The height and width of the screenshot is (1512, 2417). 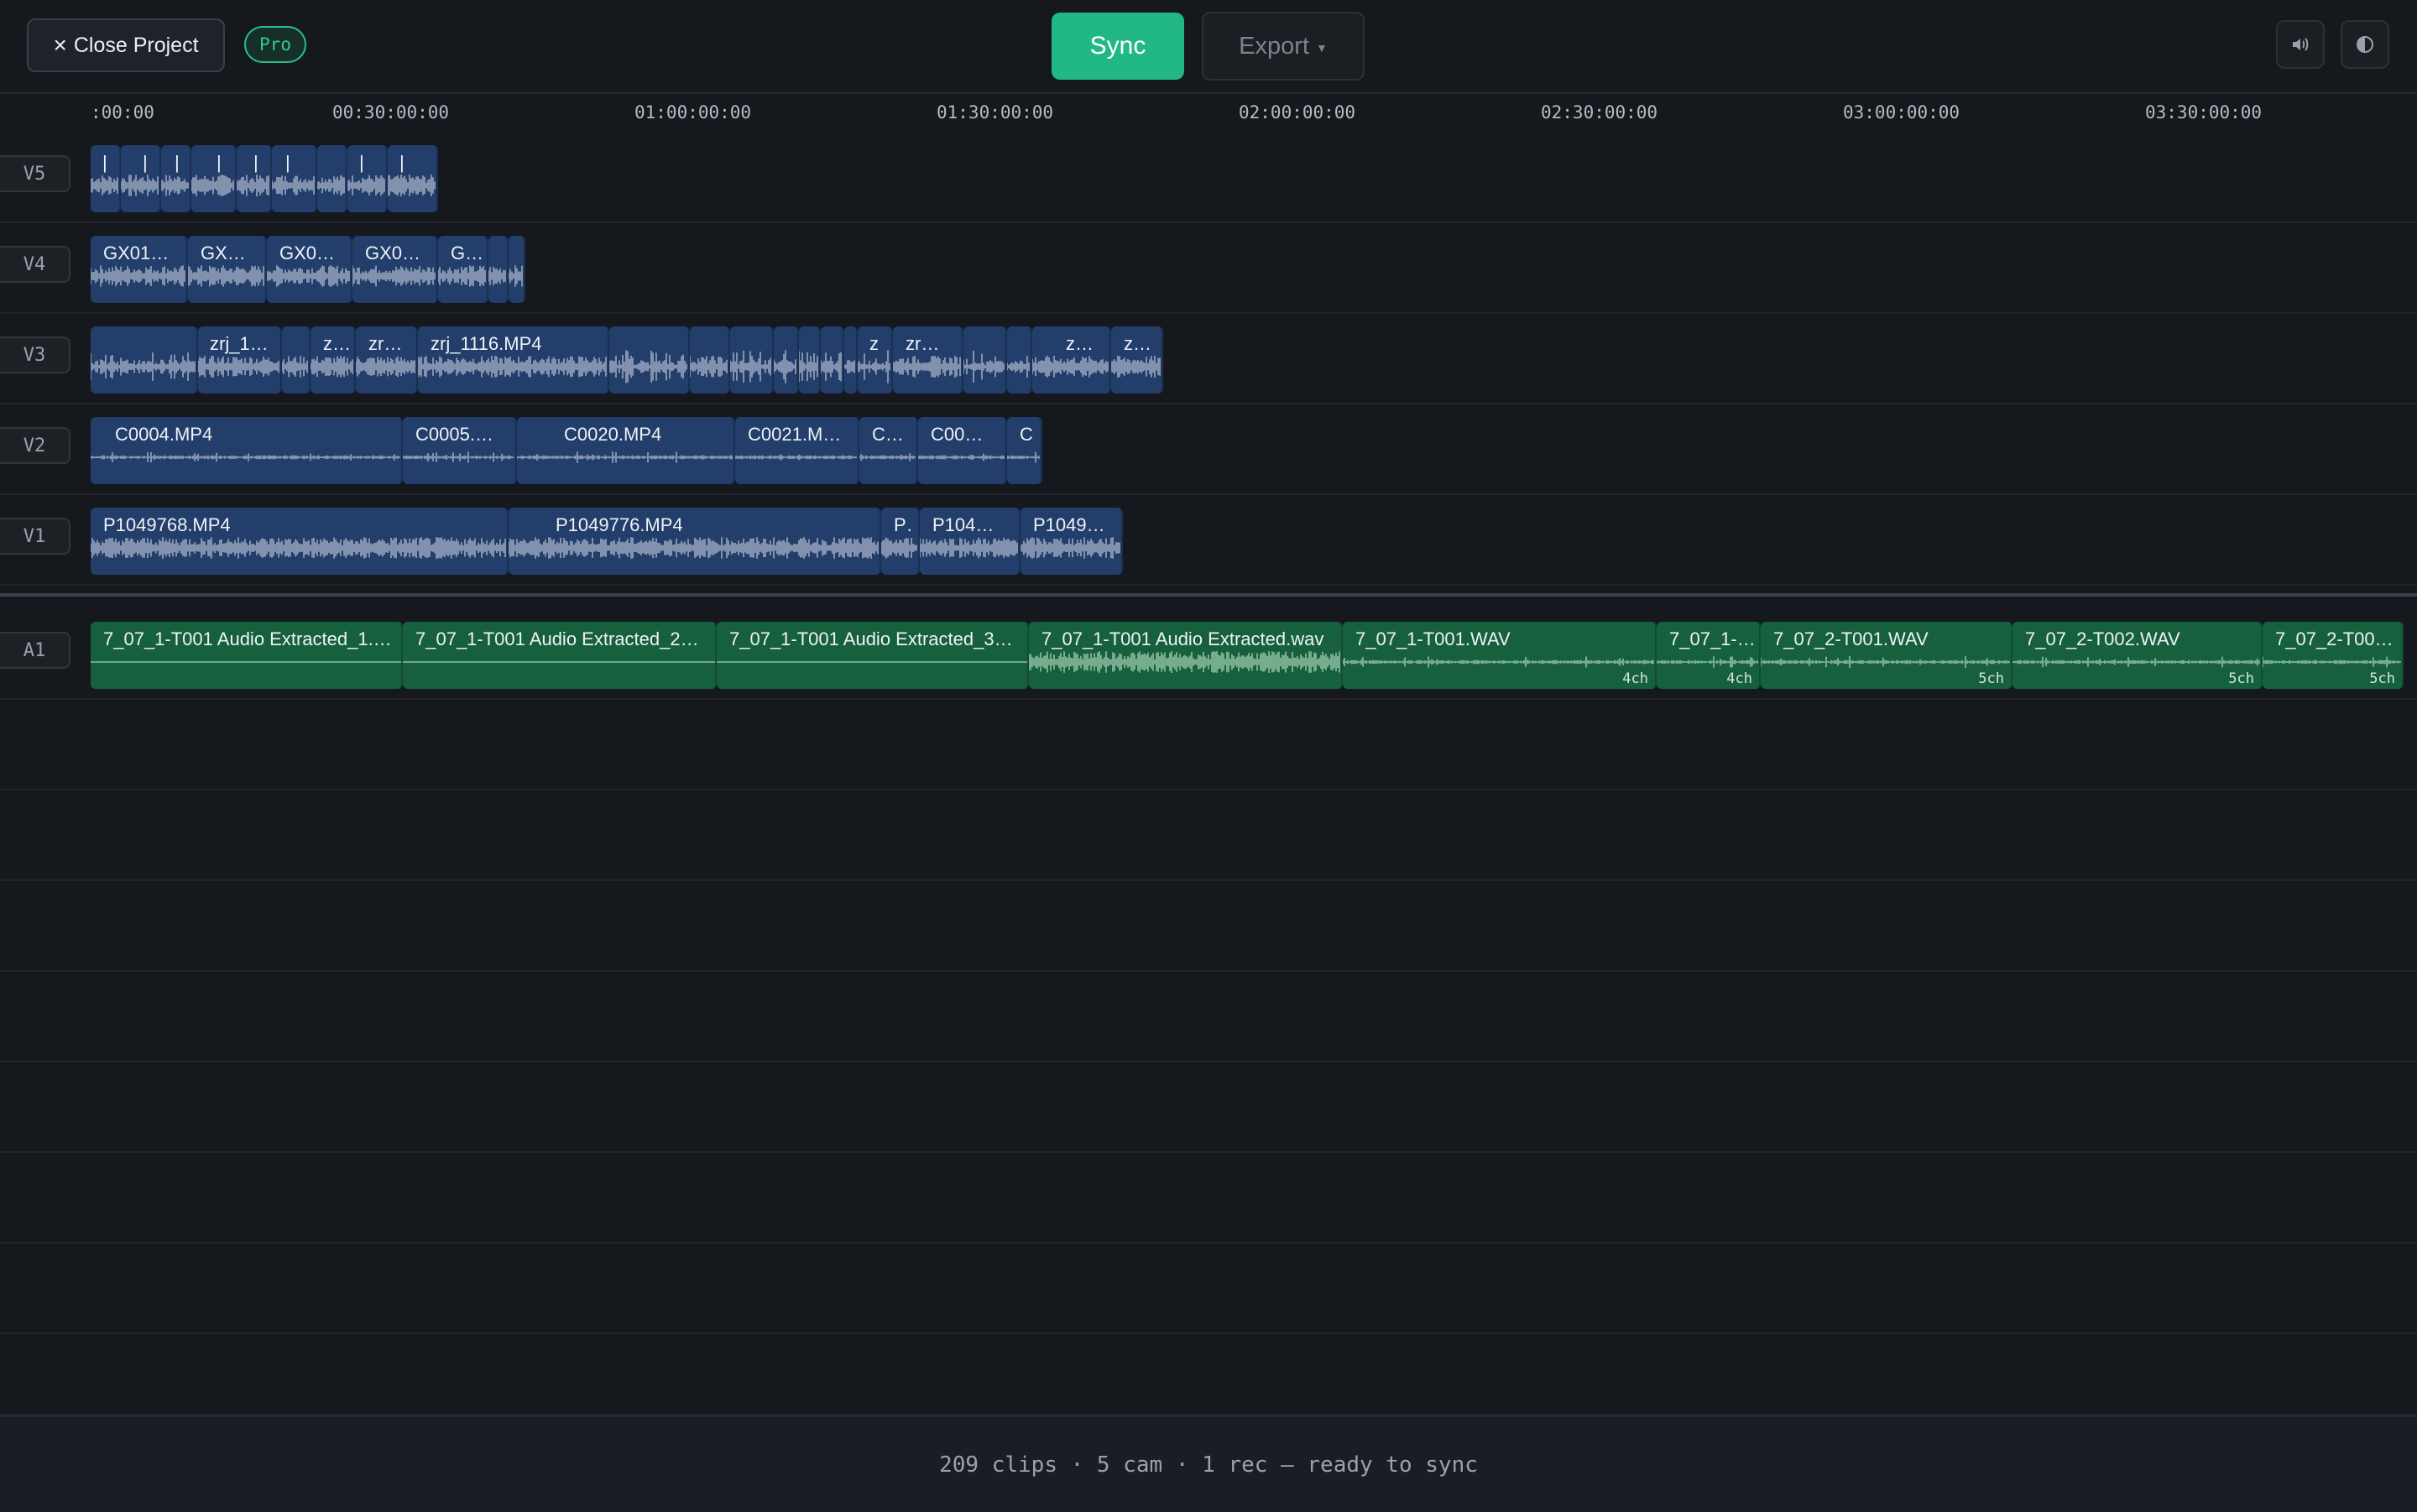 I want to click on audio-clip: 7_07_1-T001 Audio Extracted.wav, so click(x=1186, y=655).